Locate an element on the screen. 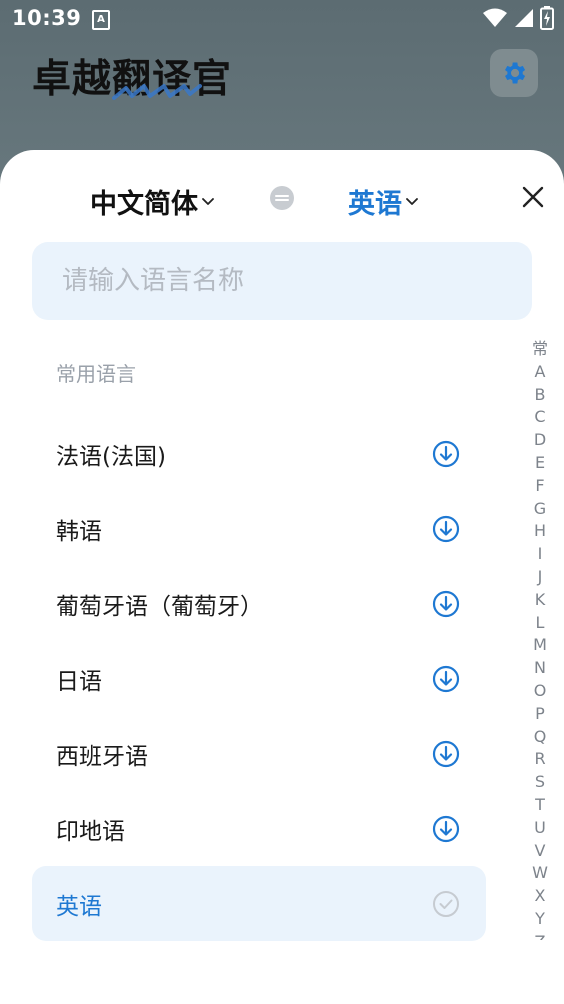 The image size is (564, 1004). notification-icon: A is located at coordinates (101, 20).